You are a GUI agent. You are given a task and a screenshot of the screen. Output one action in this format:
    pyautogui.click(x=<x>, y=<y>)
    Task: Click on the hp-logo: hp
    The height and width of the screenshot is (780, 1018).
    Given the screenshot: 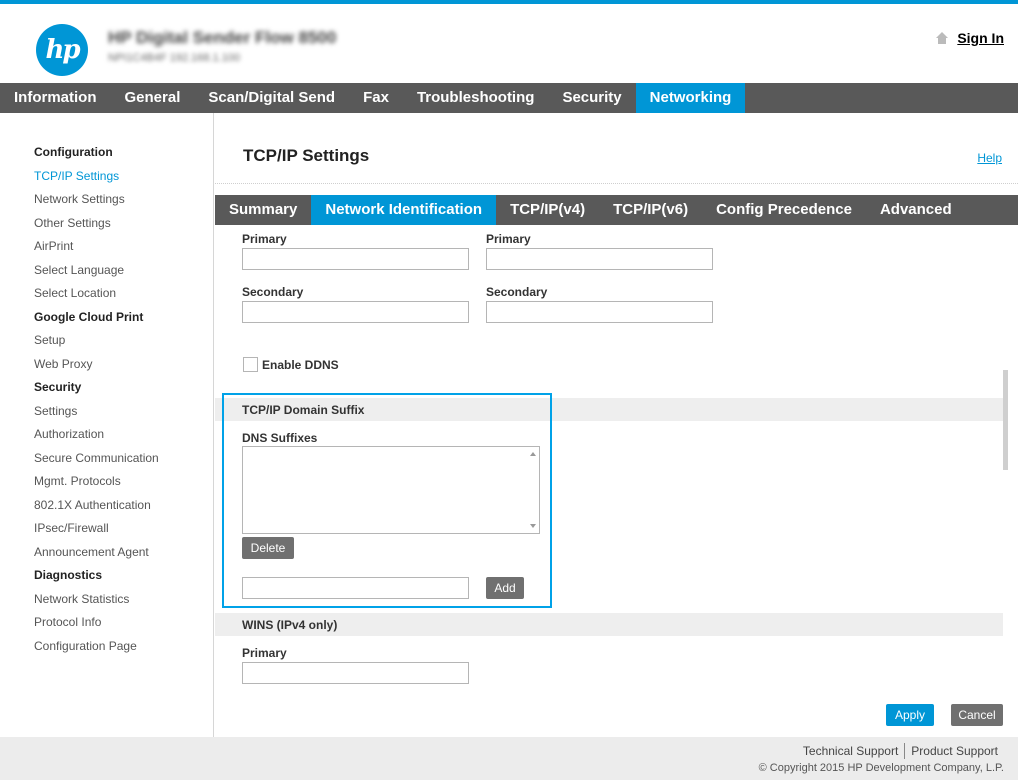 What is the action you would take?
    pyautogui.click(x=62, y=50)
    